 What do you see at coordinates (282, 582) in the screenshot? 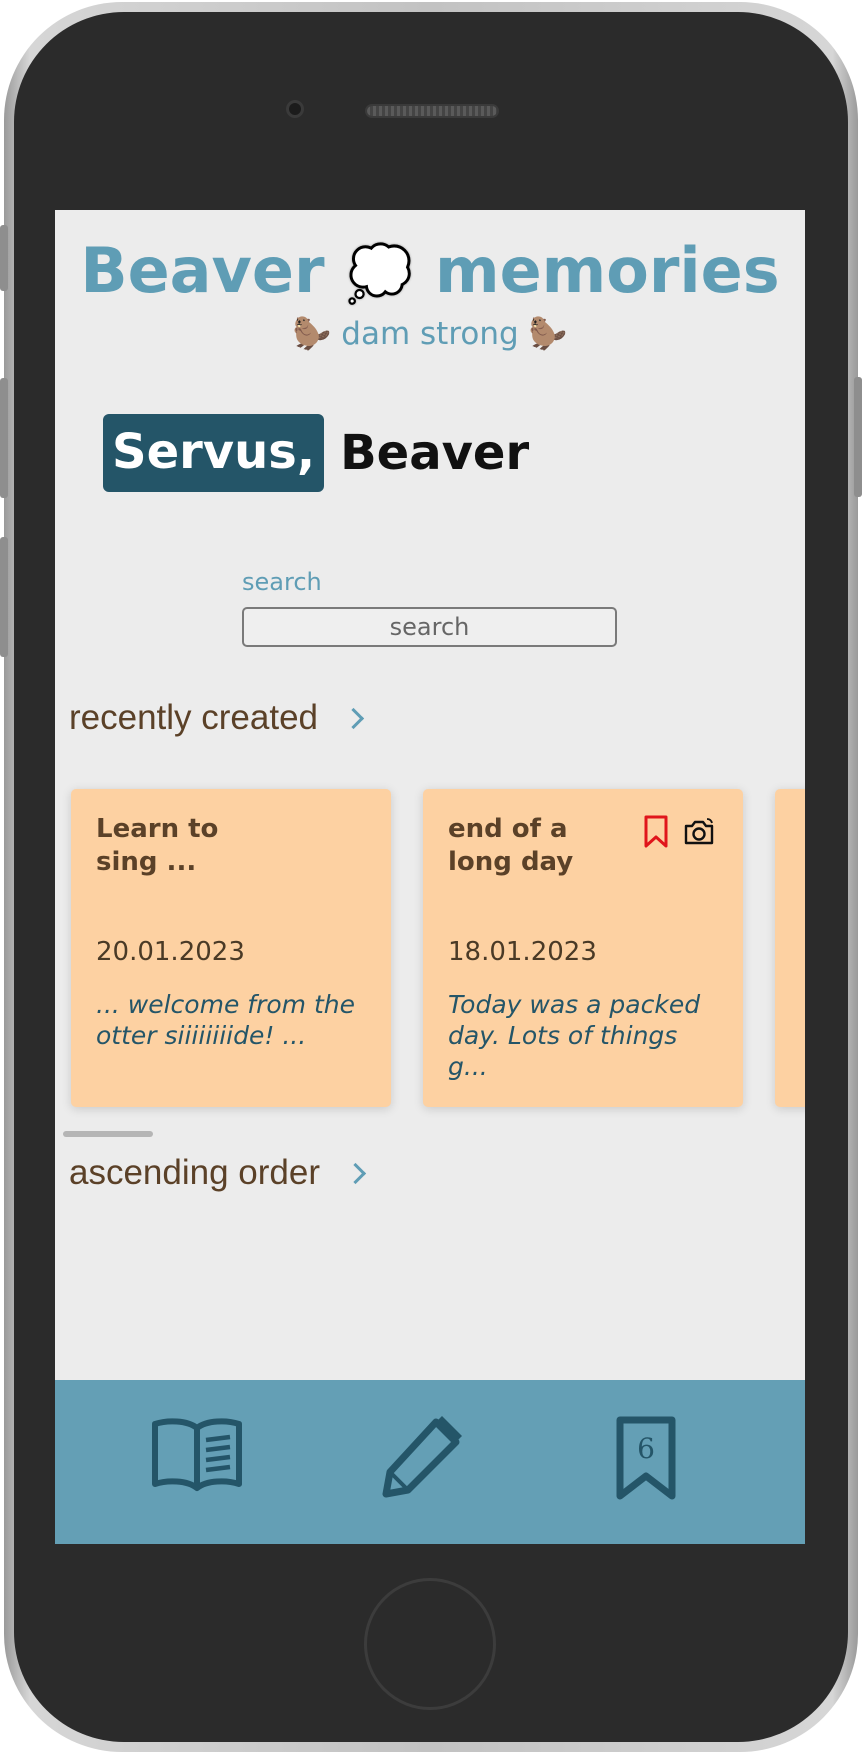
I see `search-label: search` at bounding box center [282, 582].